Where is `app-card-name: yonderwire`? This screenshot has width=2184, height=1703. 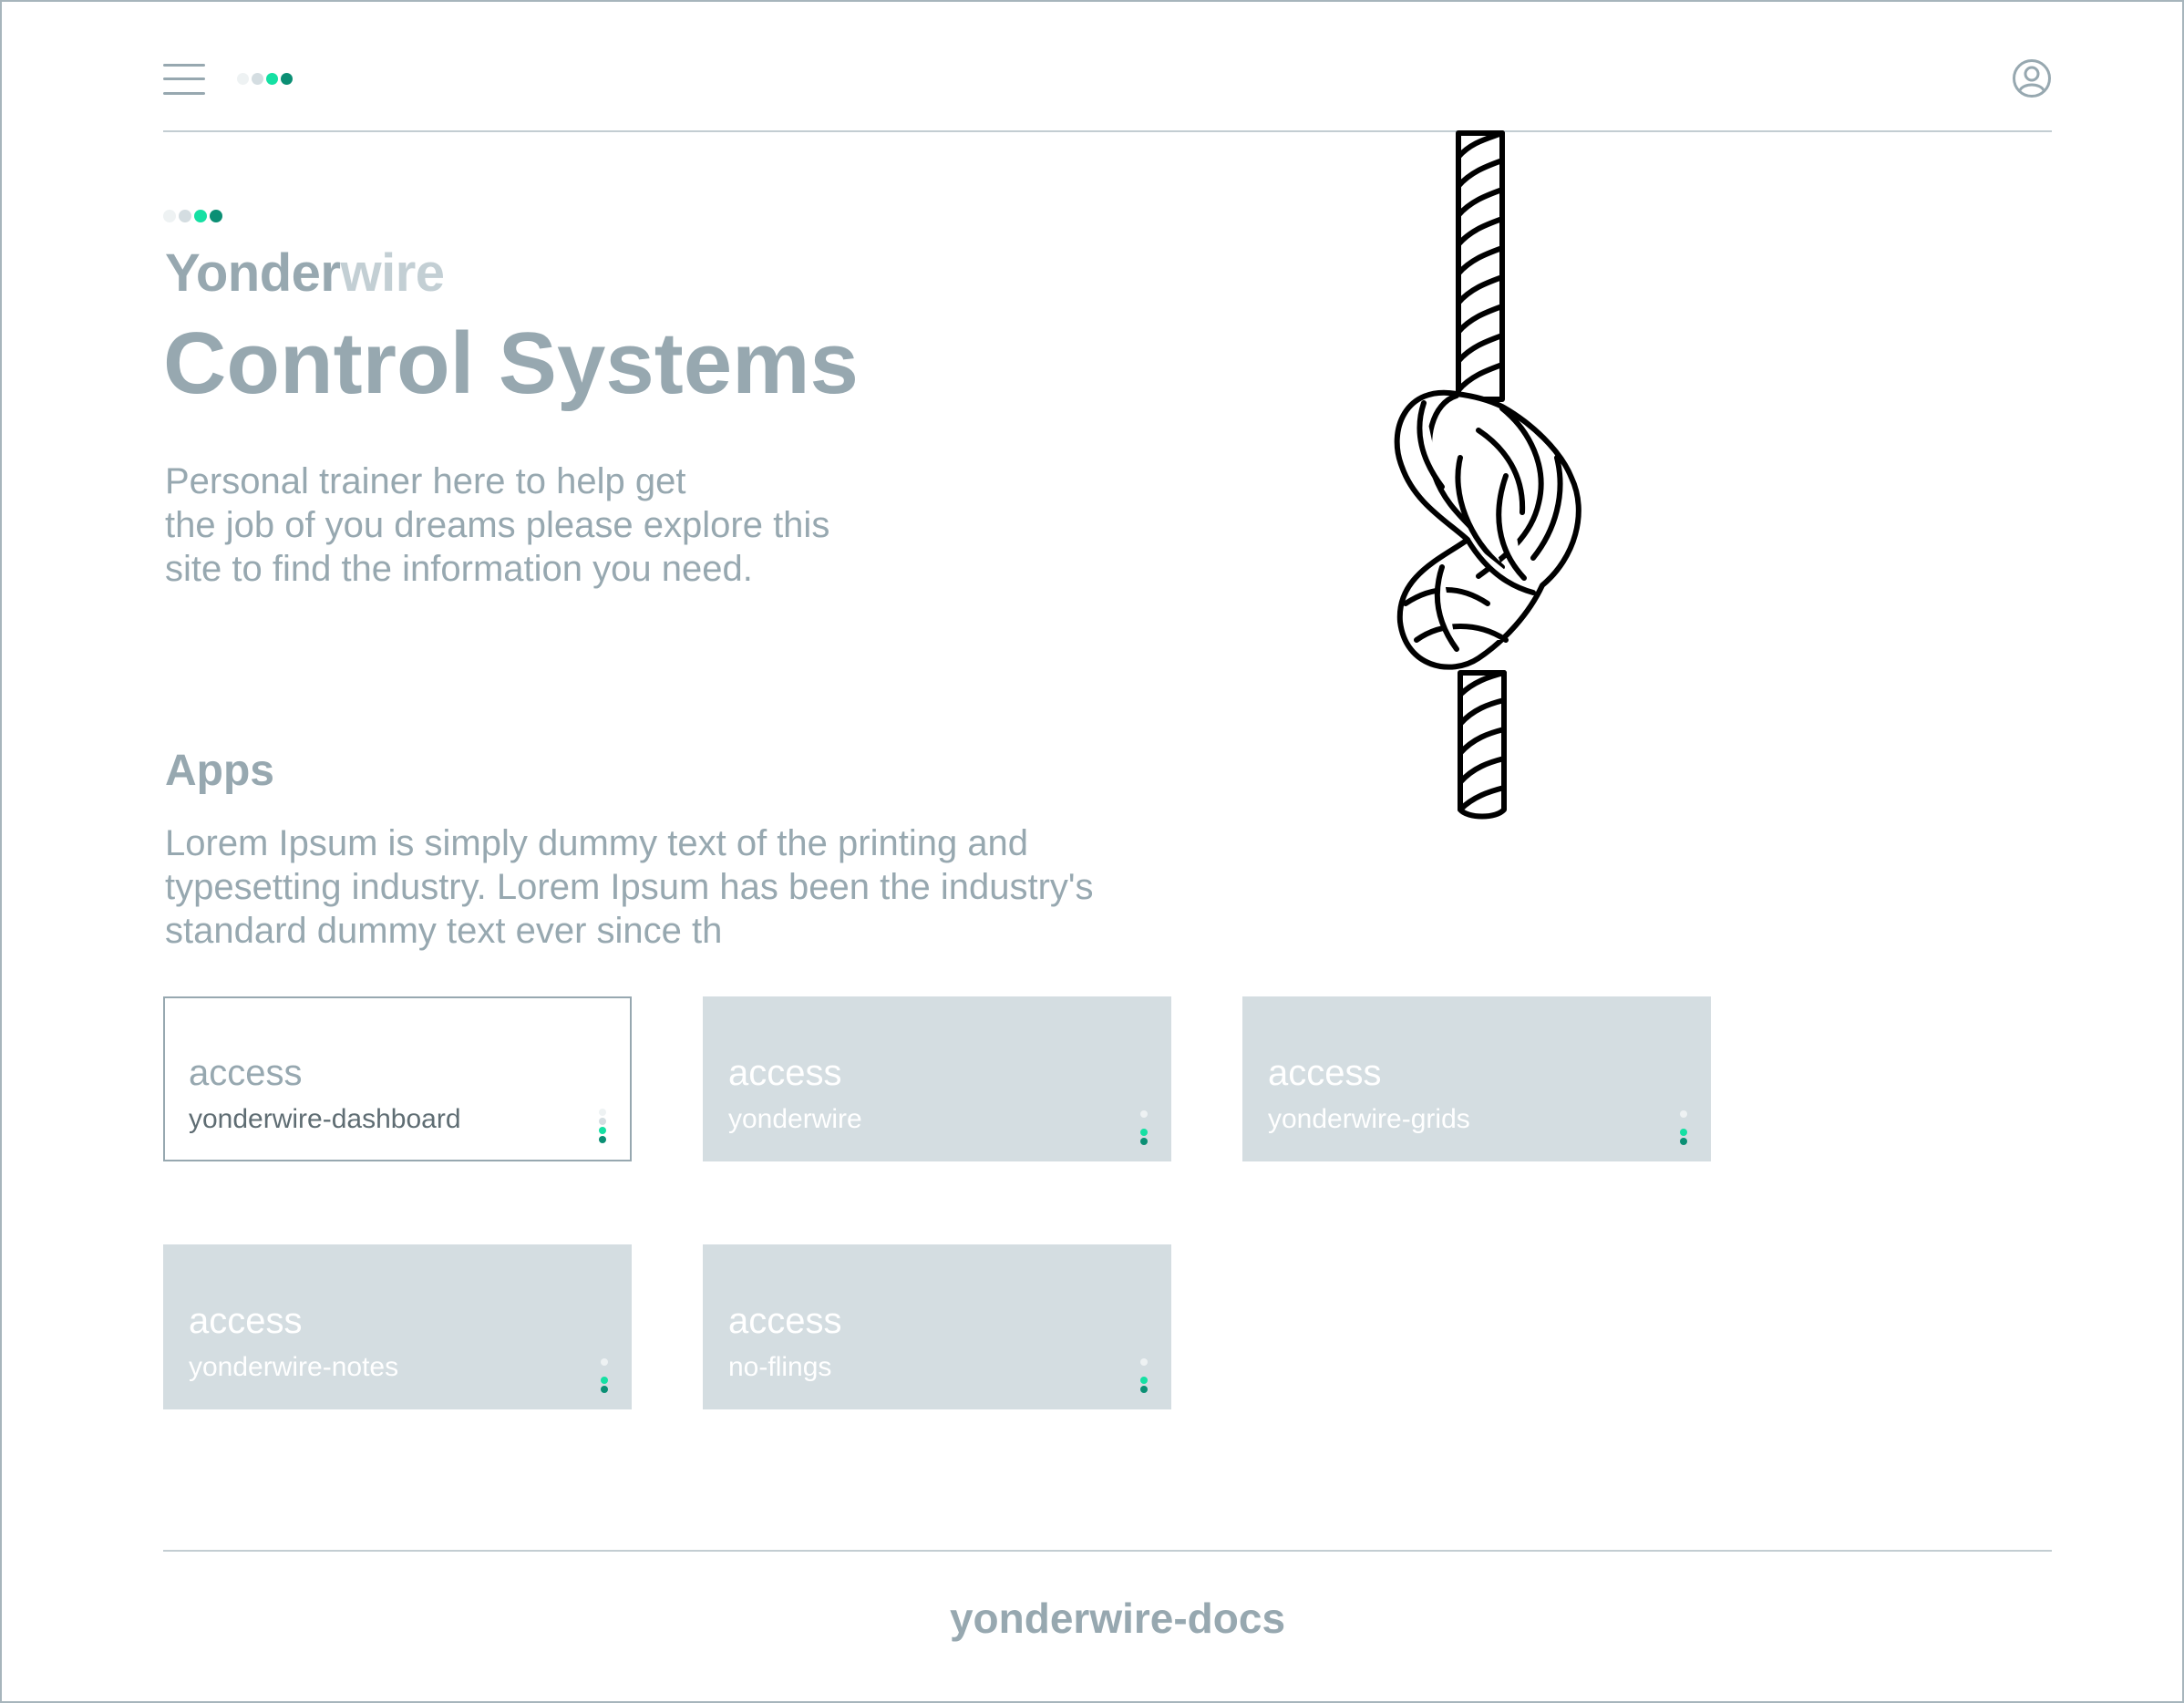
app-card-name: yonderwire is located at coordinates (795, 1119).